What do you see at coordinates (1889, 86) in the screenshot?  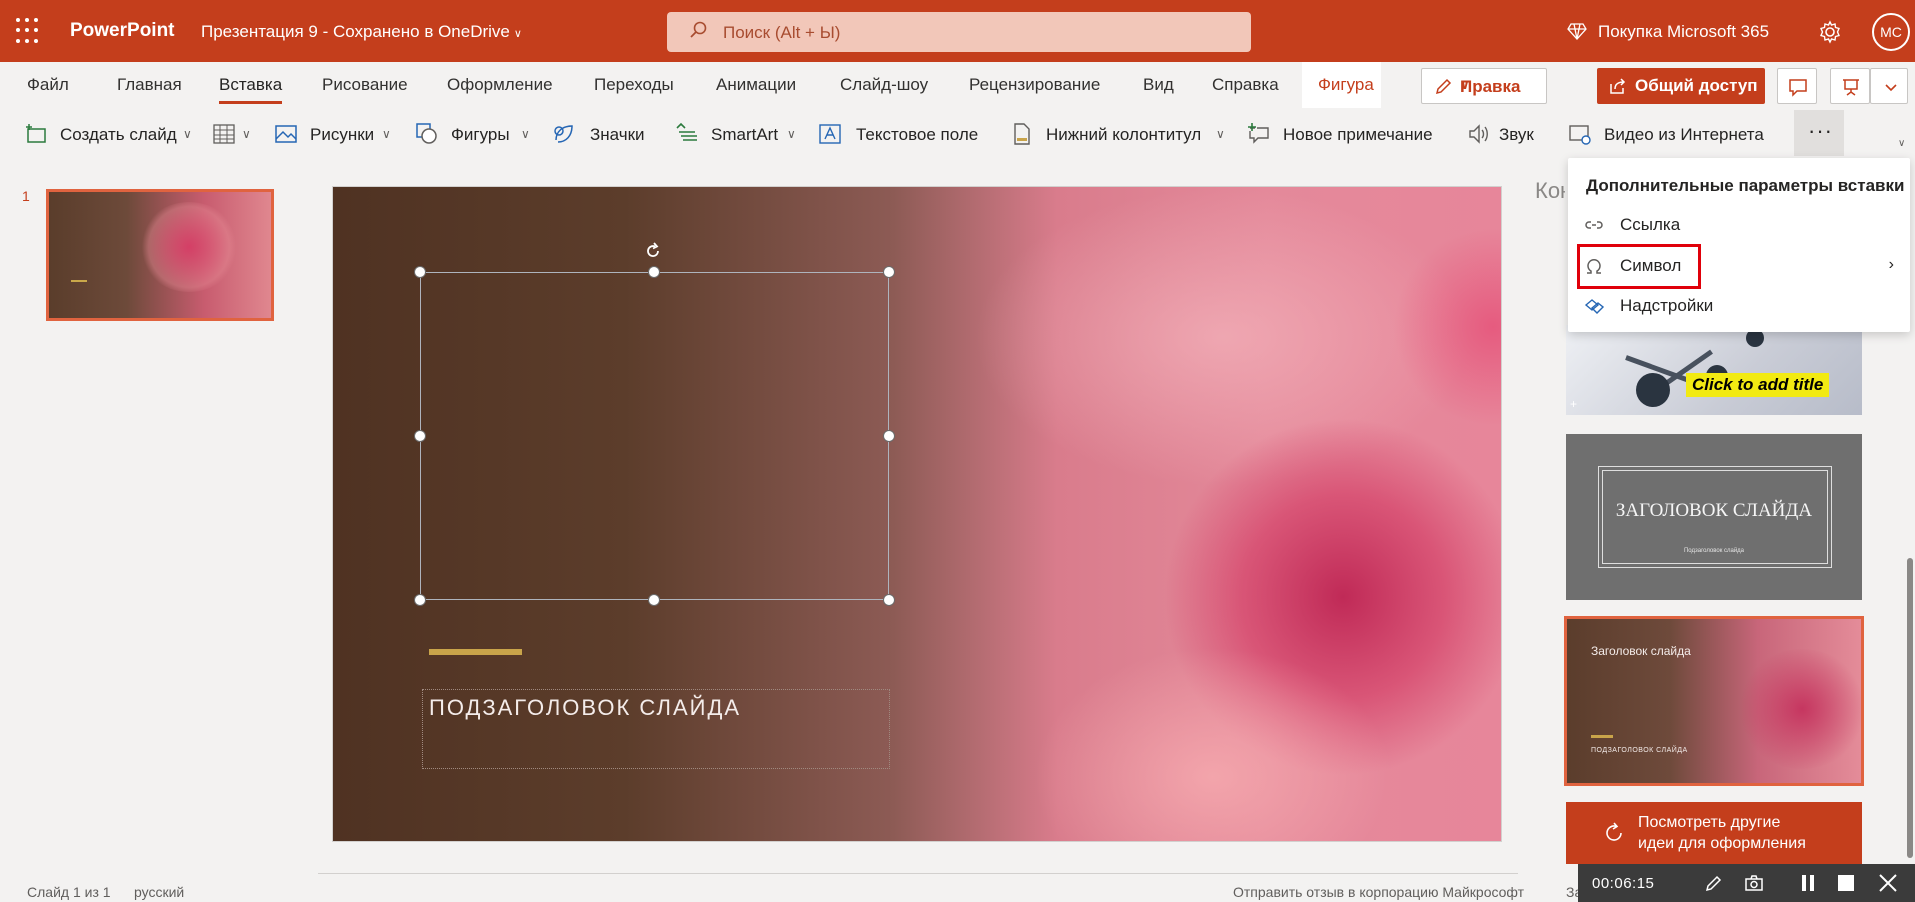 I see `present-options-button` at bounding box center [1889, 86].